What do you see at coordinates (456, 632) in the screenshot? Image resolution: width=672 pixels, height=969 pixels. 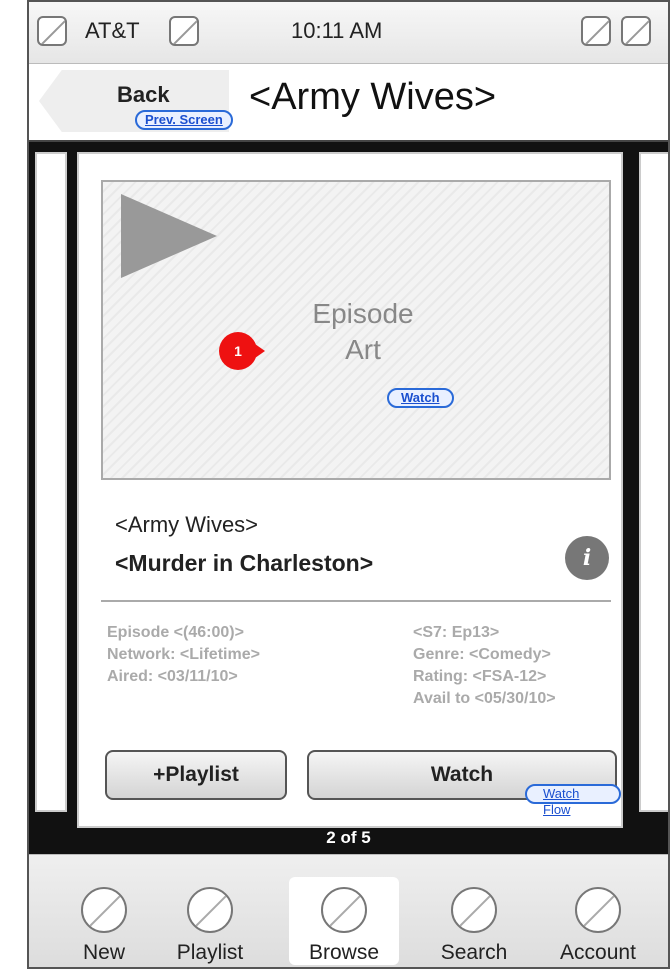 I see `season-episode: <S7: Ep13>` at bounding box center [456, 632].